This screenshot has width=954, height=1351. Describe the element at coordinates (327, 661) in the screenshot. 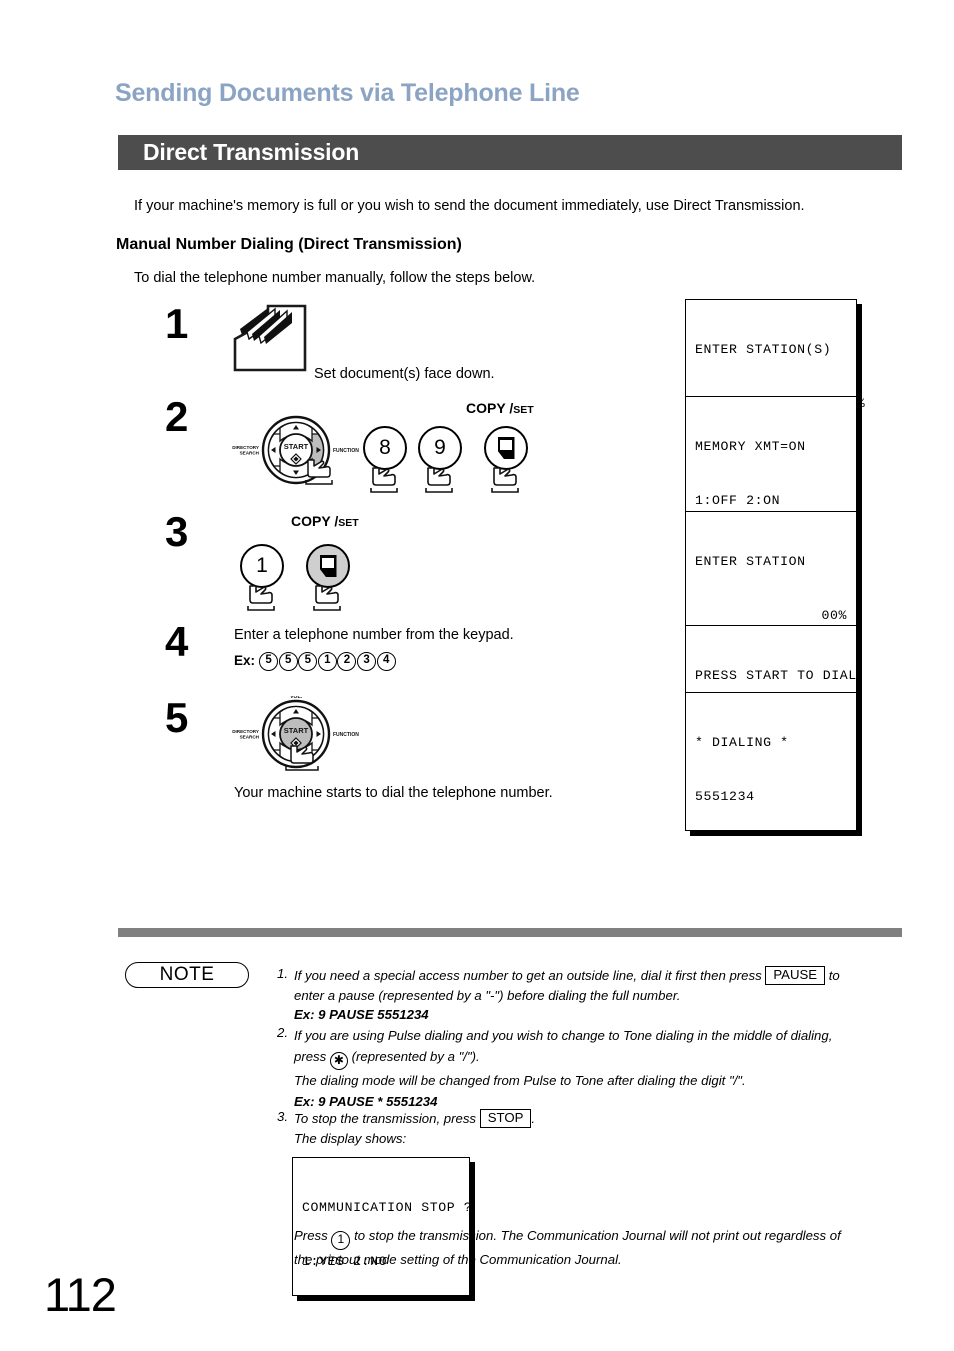

I see `example-digit: 1` at that location.